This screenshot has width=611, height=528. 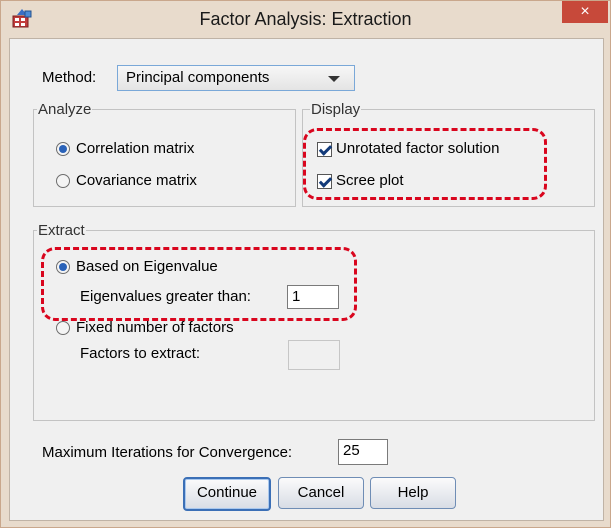 I want to click on extract-group-title: Extract, so click(x=61, y=230).